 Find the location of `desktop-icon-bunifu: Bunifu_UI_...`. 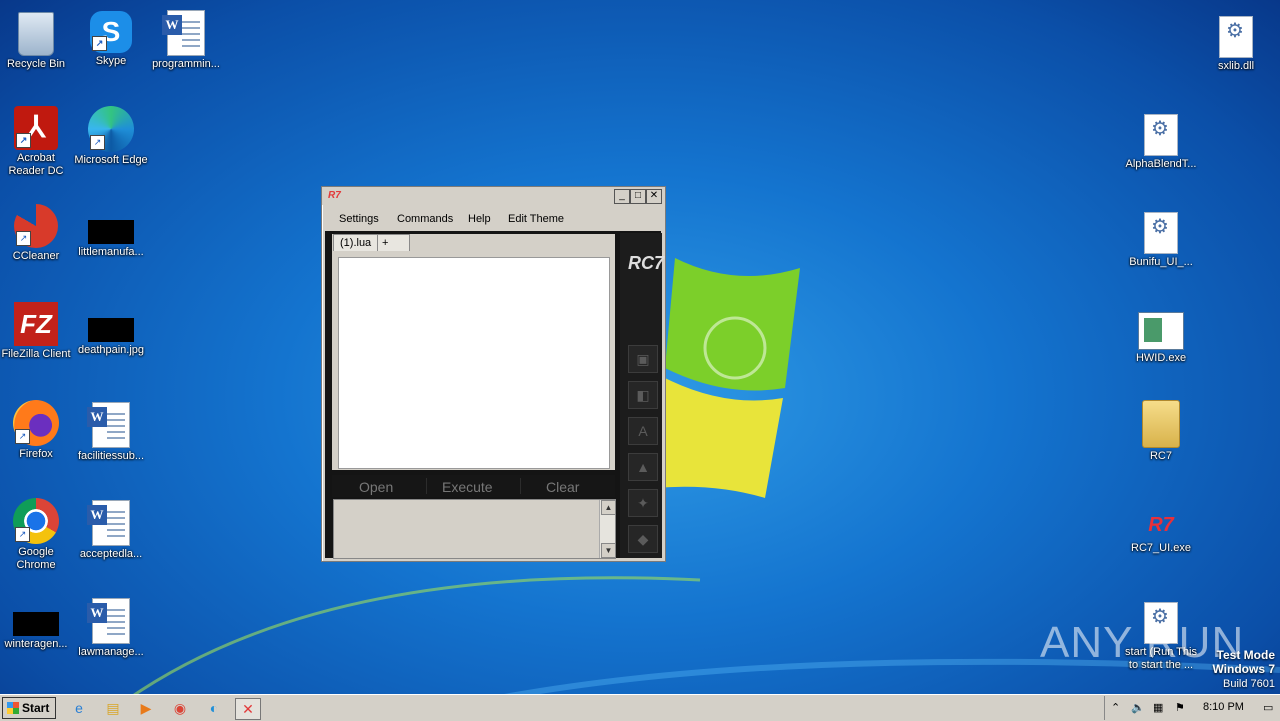

desktop-icon-bunifu: Bunifu_UI_... is located at coordinates (1161, 238).